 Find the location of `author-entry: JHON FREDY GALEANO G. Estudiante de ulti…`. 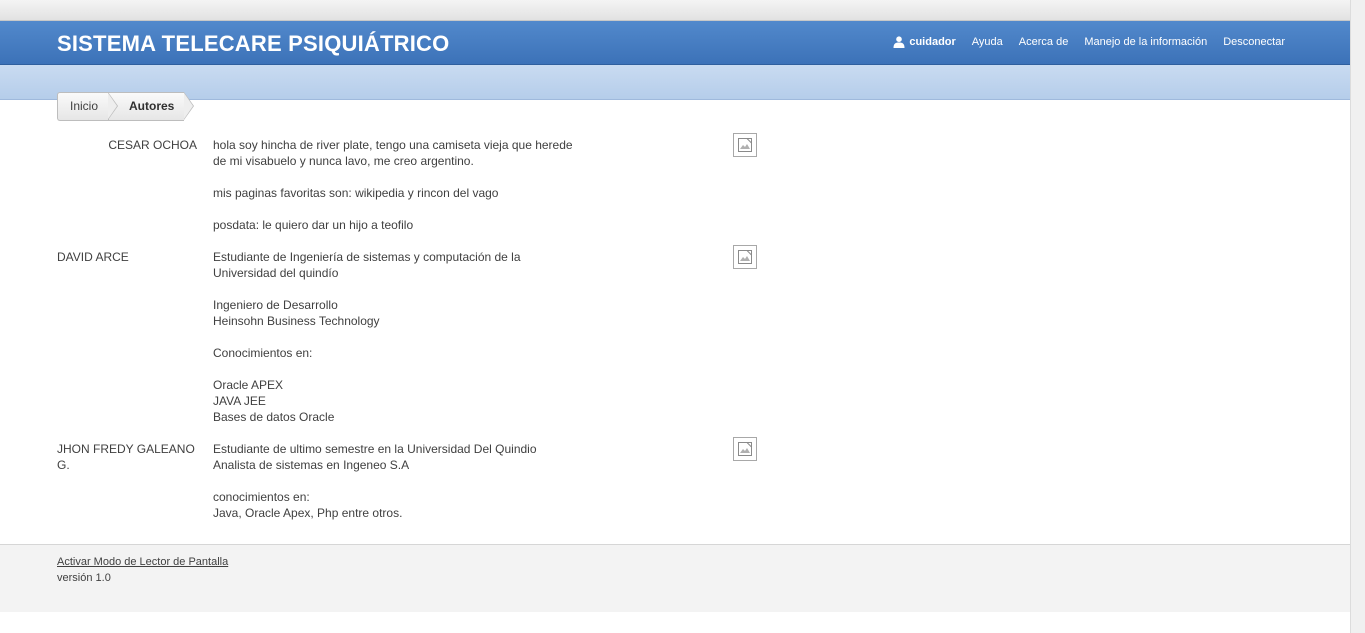

author-entry: JHON FREDY GALEANO G. Estudiante de ulti… is located at coordinates (417, 479).